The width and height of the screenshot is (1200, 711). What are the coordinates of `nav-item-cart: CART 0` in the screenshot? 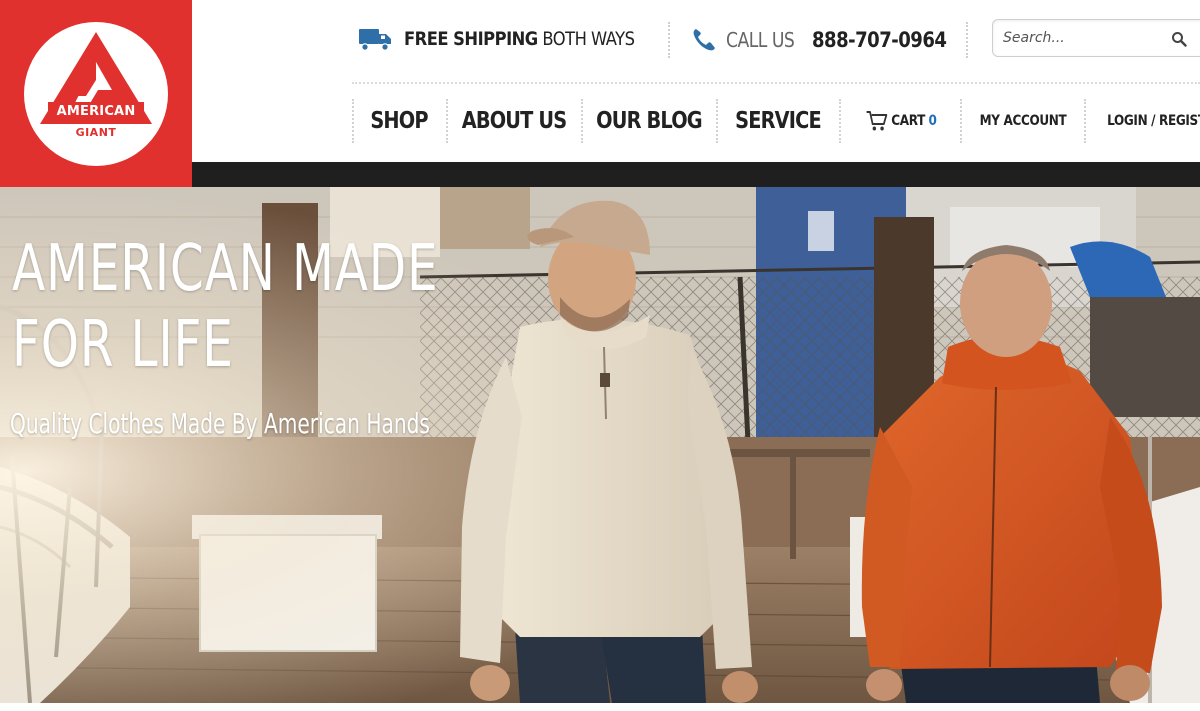 It's located at (900, 121).